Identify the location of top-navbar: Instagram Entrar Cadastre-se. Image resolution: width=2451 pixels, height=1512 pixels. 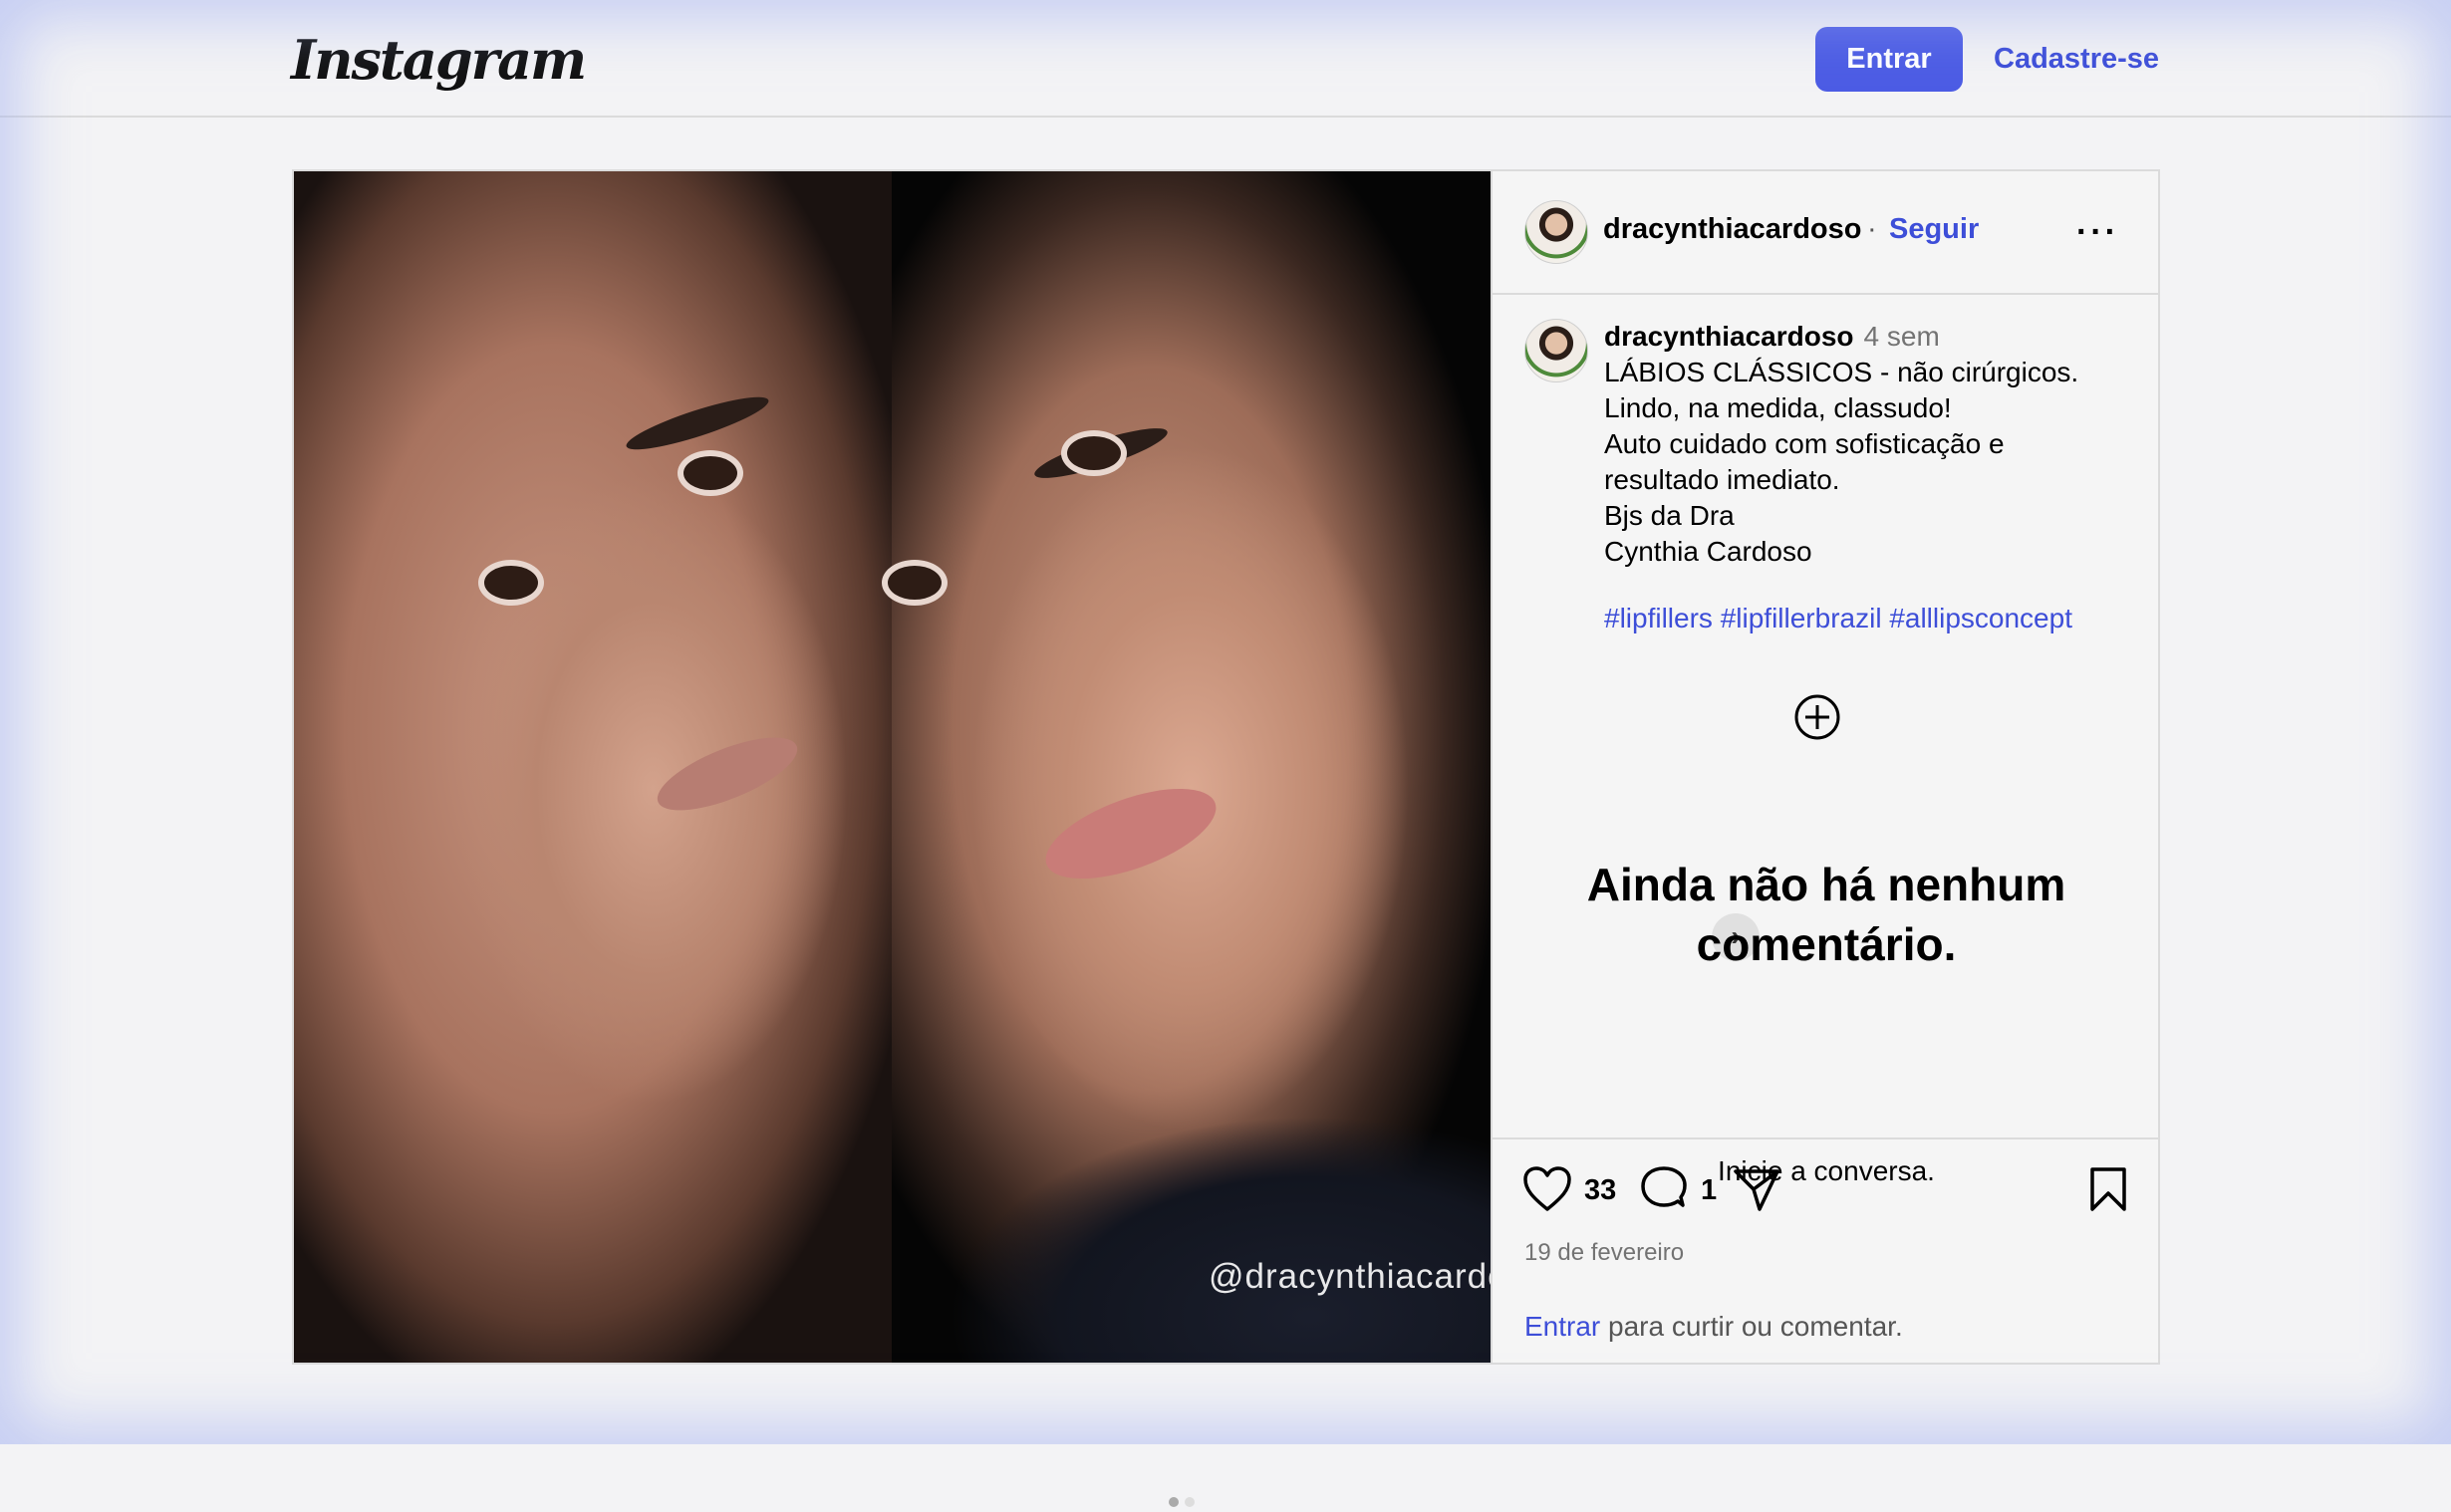
(1225, 59).